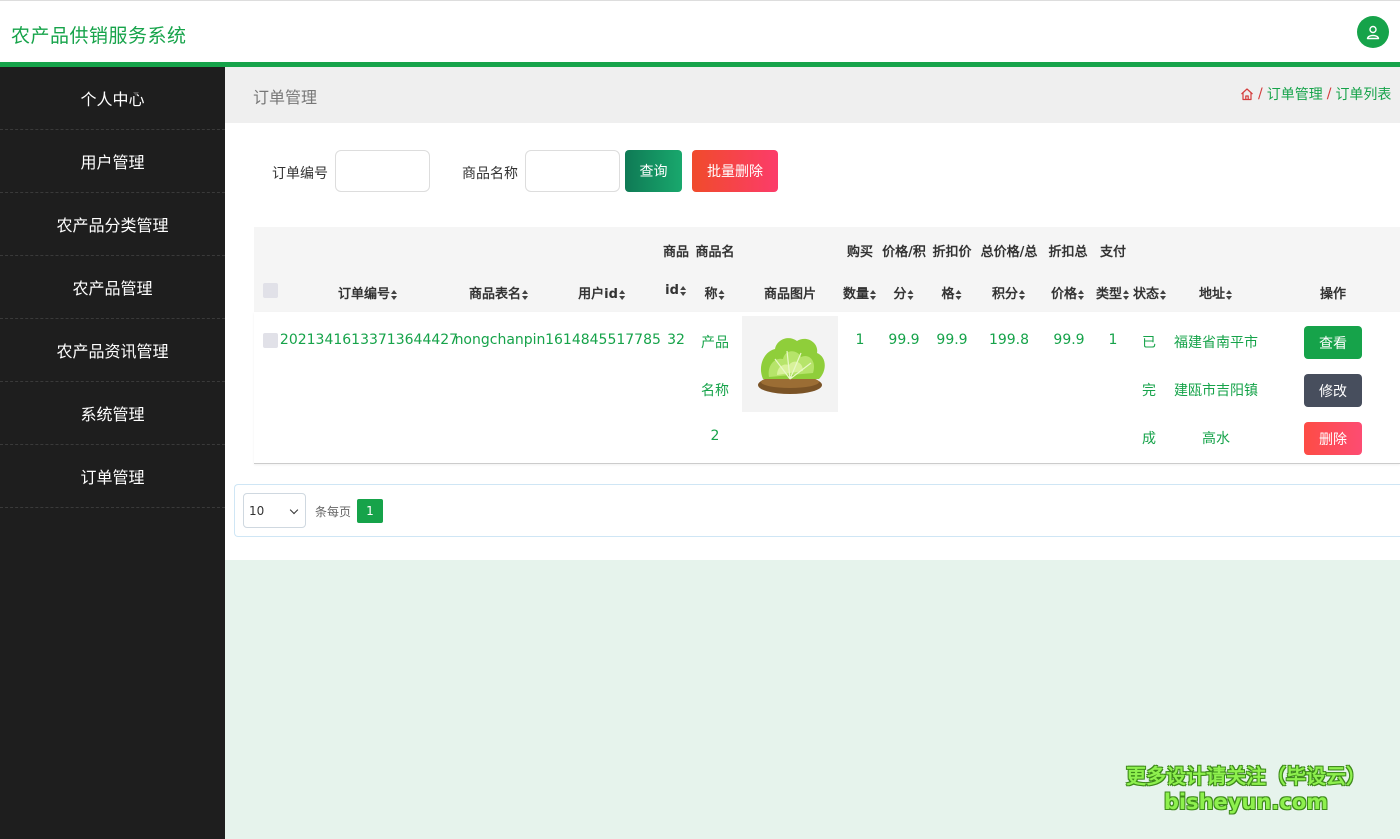  I want to click on cell-goods-name-line1: 产品, so click(715, 343).